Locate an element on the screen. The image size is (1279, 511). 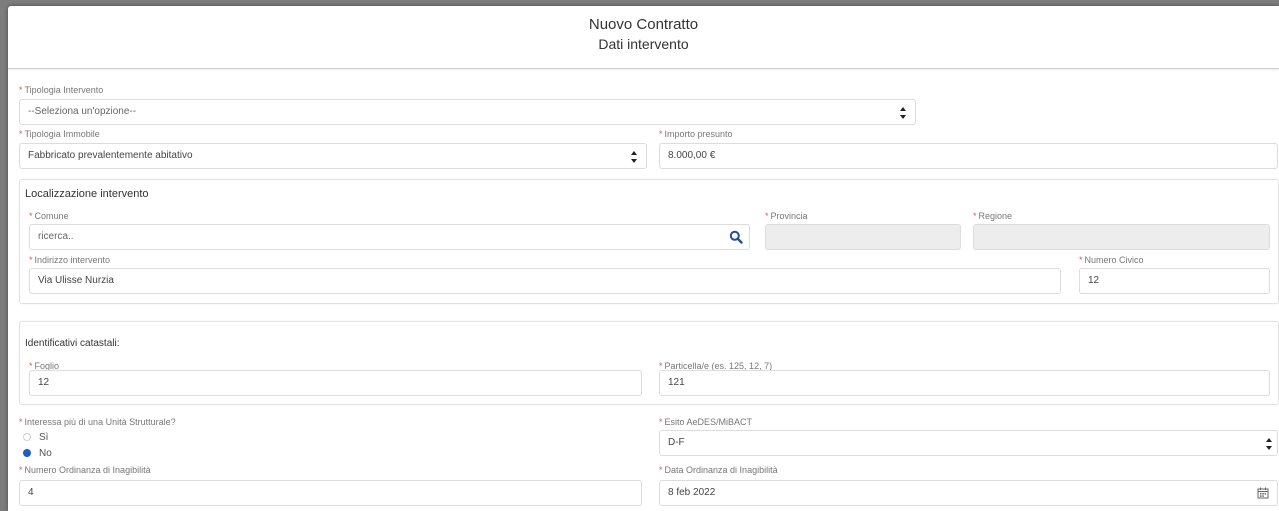
provincia-label: * Provincia is located at coordinates (786, 216).